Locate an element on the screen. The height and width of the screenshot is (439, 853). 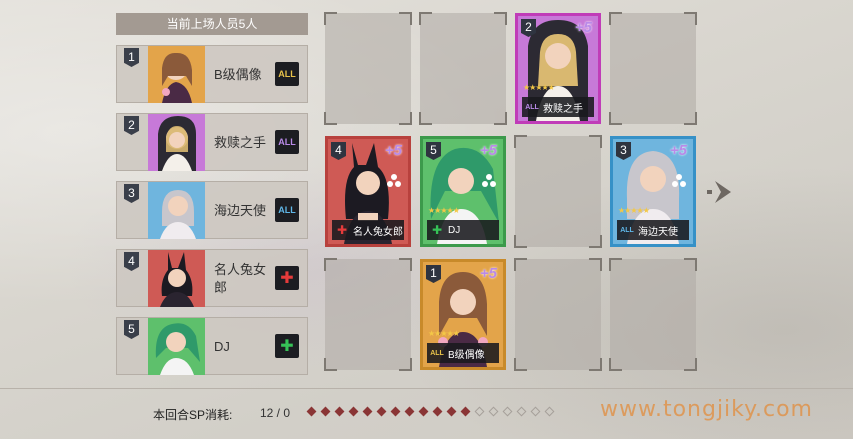
position-badge: 4 is located at coordinates (131, 261).